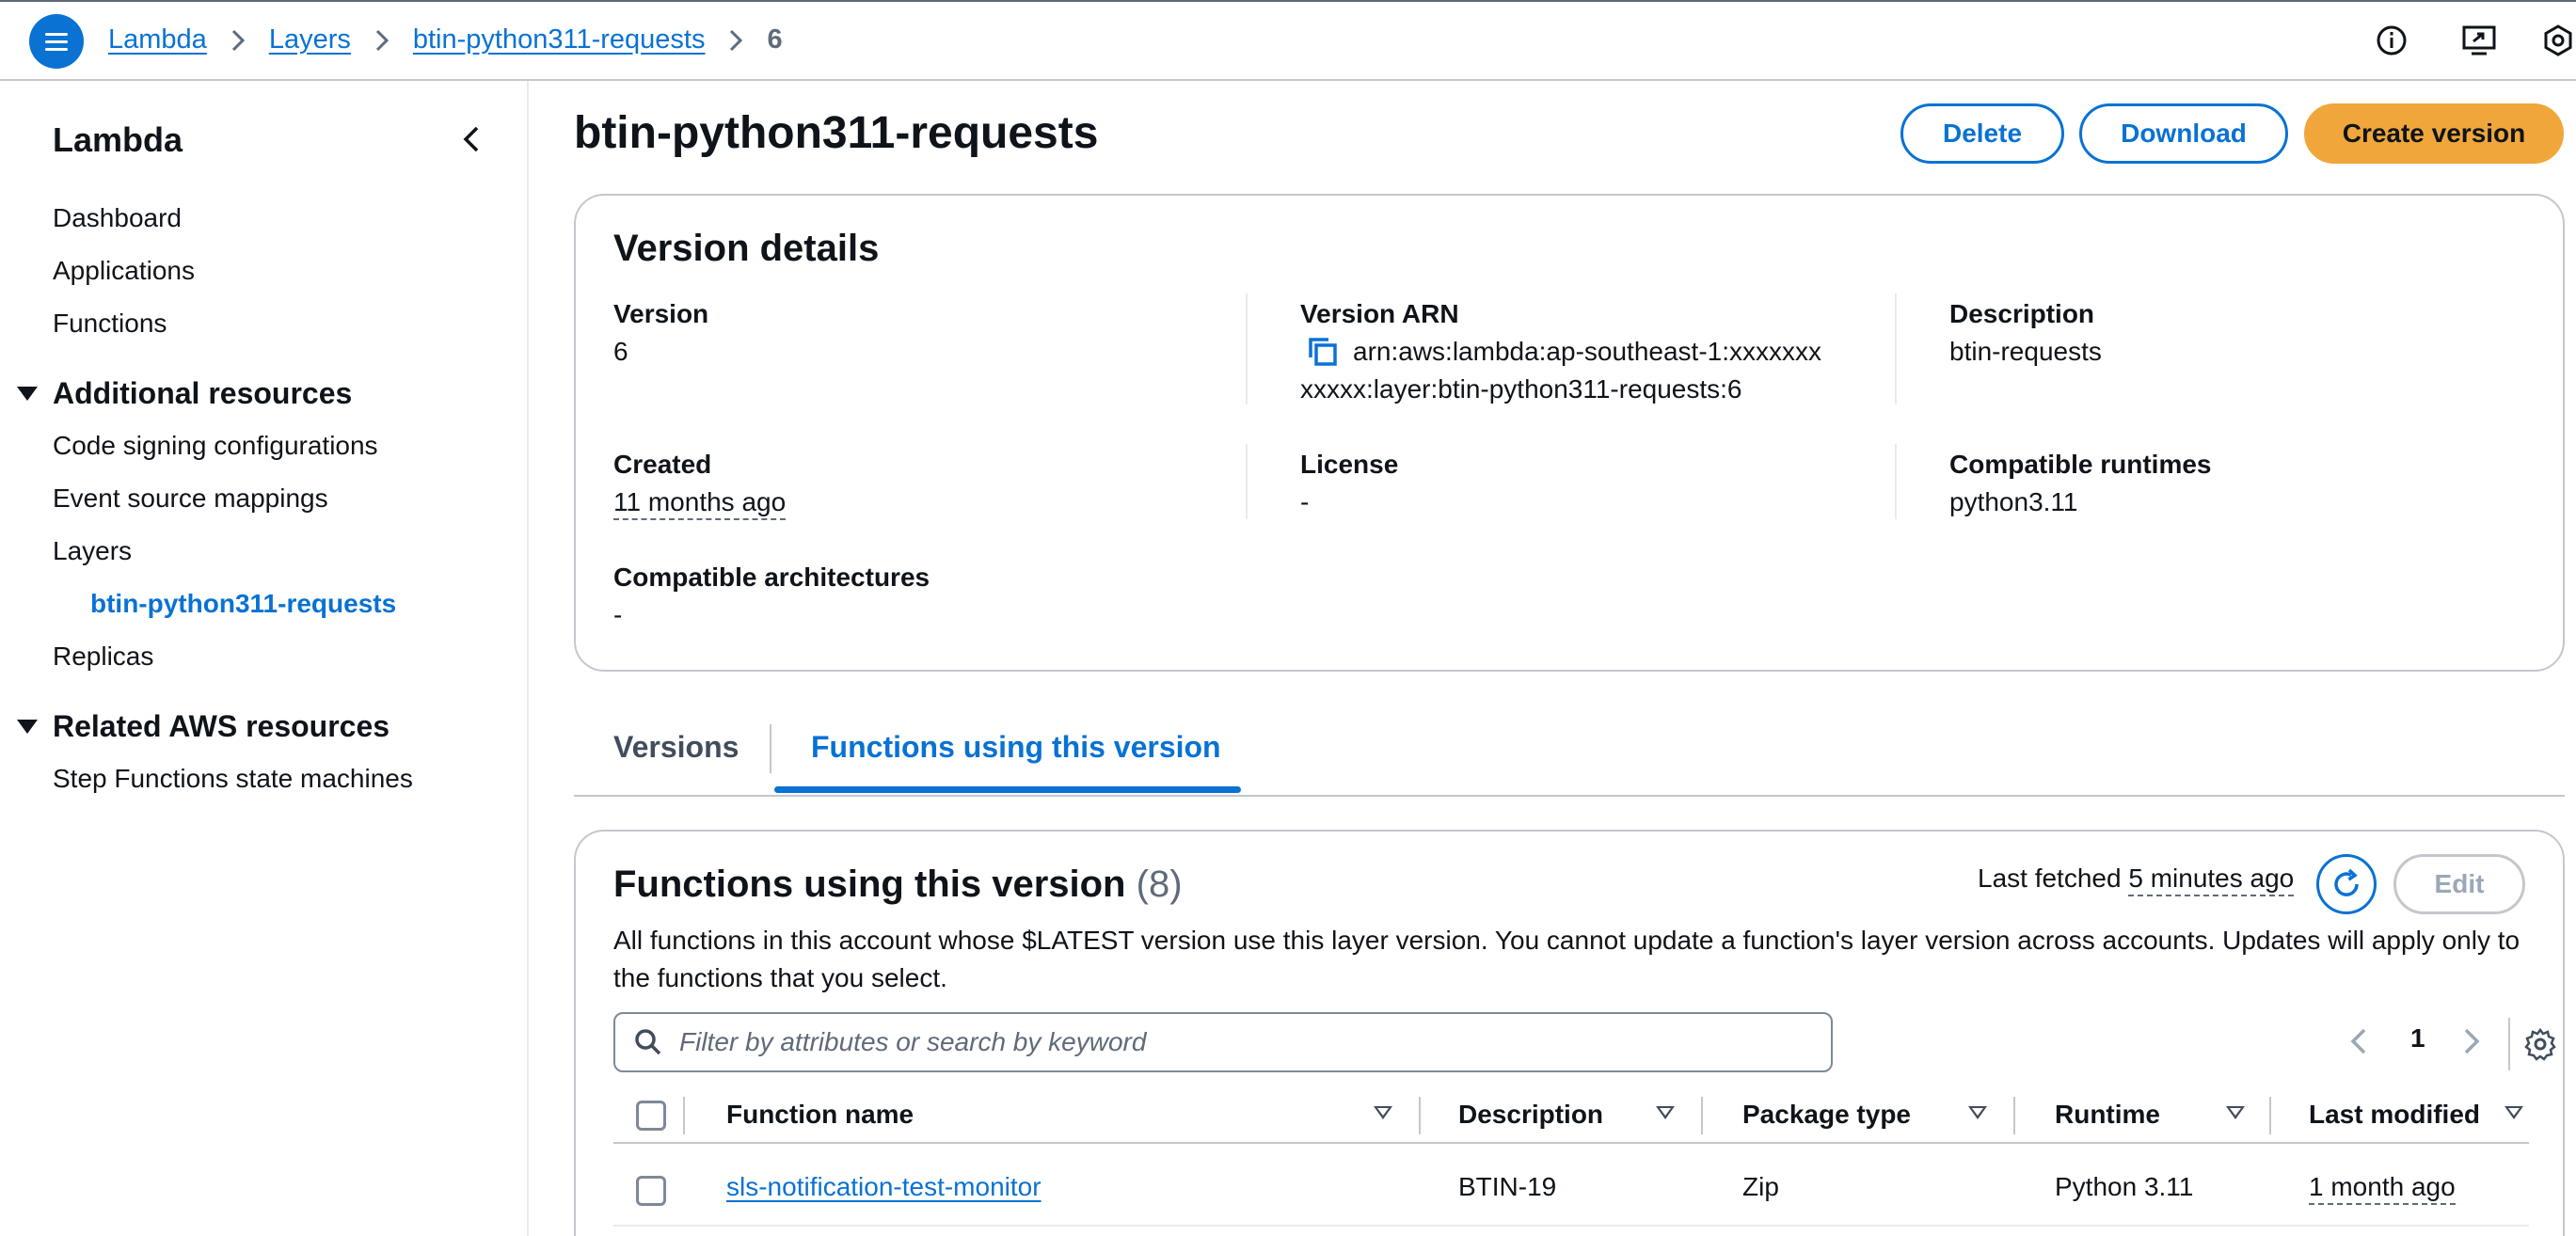  What do you see at coordinates (648, 1042) in the screenshot?
I see `search-icon` at bounding box center [648, 1042].